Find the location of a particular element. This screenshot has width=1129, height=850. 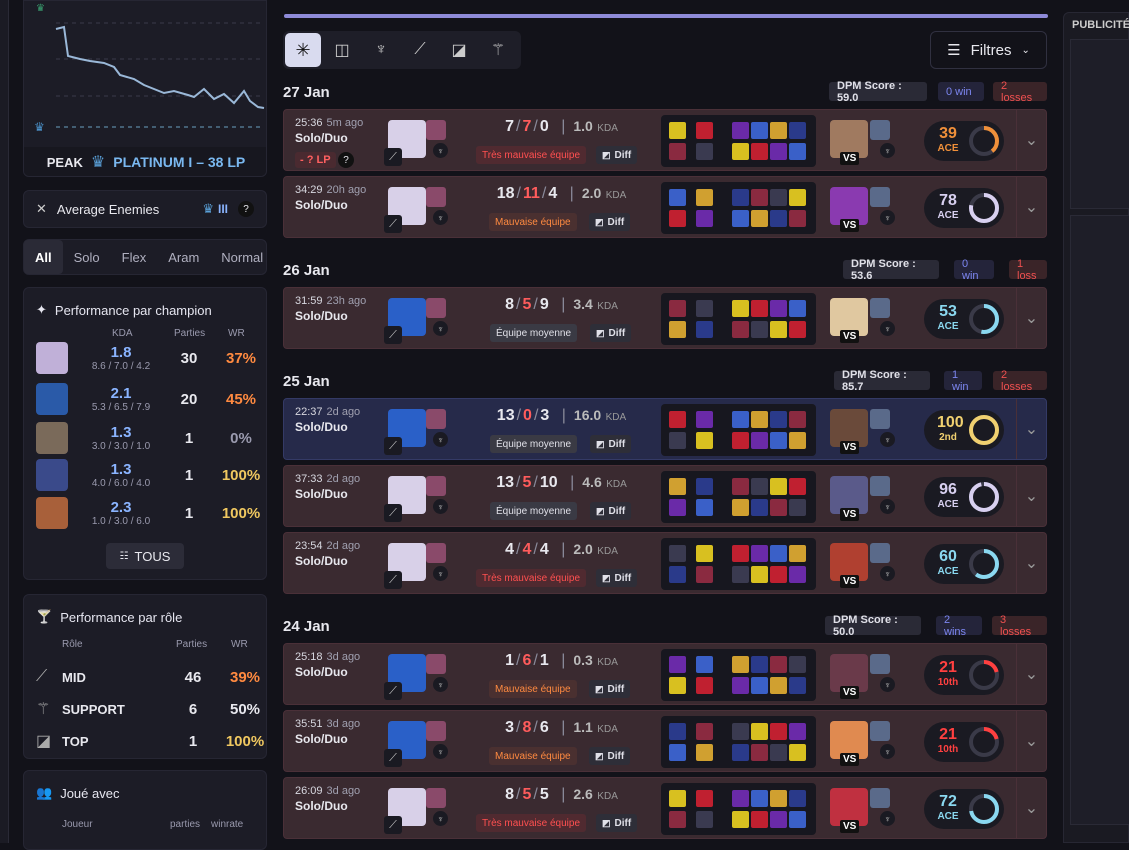

role-row: ⚚ SUPPORT 6 50% is located at coordinates (148, 709).